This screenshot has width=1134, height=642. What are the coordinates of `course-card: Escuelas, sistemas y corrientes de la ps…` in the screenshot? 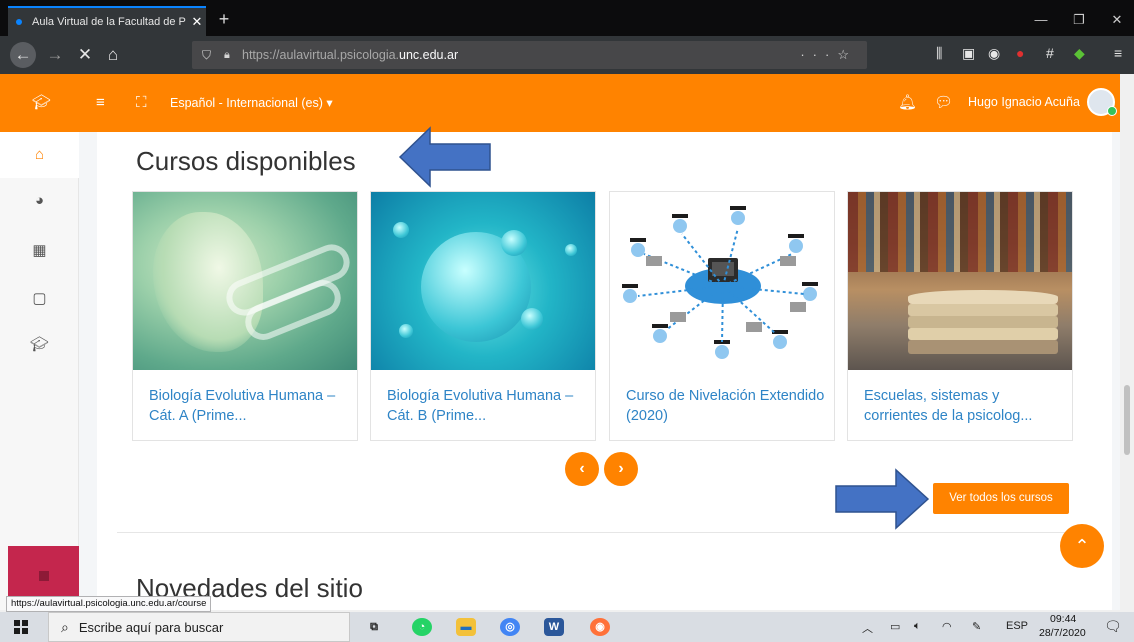 It's located at (960, 316).